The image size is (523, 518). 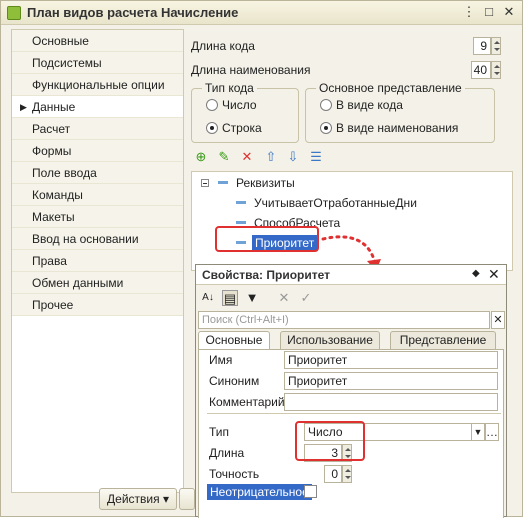 I want to click on name-field: Приоритет, so click(x=391, y=360).